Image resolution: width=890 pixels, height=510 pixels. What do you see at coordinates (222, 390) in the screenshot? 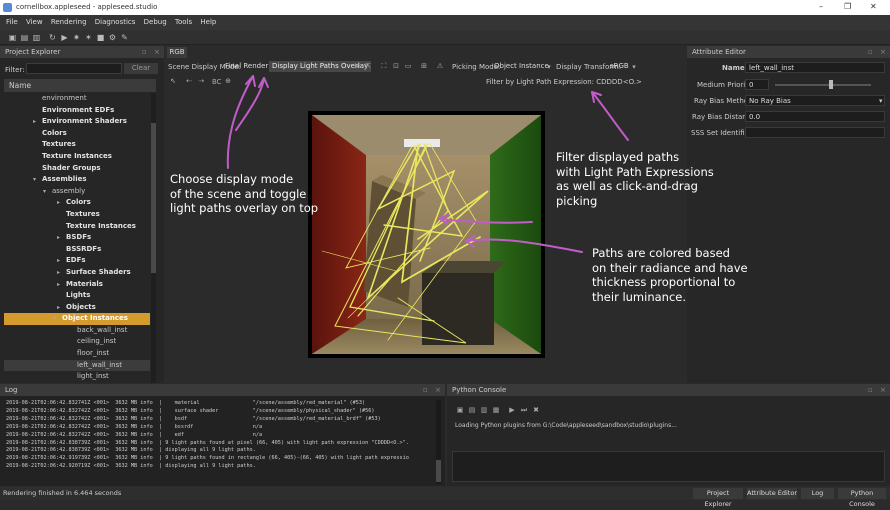
I see `log-header: Log ▫ ×` at bounding box center [222, 390].